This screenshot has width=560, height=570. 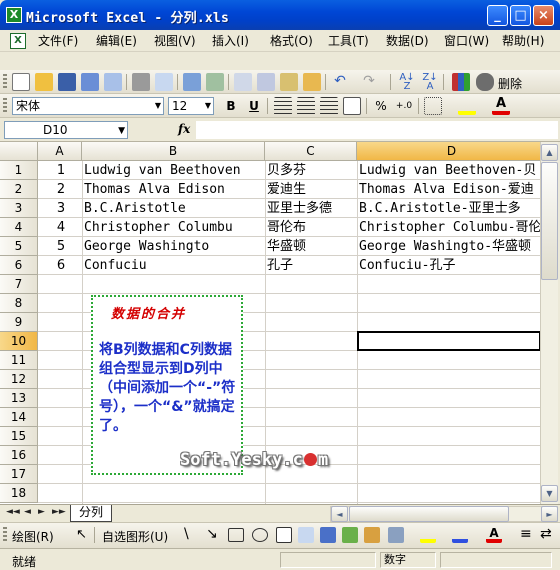 I want to click on diagram-icon, so click(x=350, y=535).